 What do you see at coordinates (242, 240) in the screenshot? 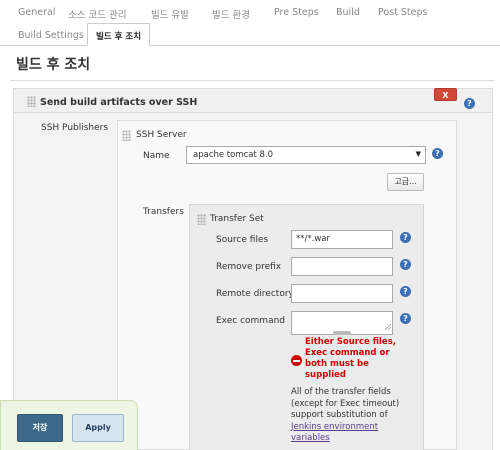
I see `source-files-label: Source files` at bounding box center [242, 240].